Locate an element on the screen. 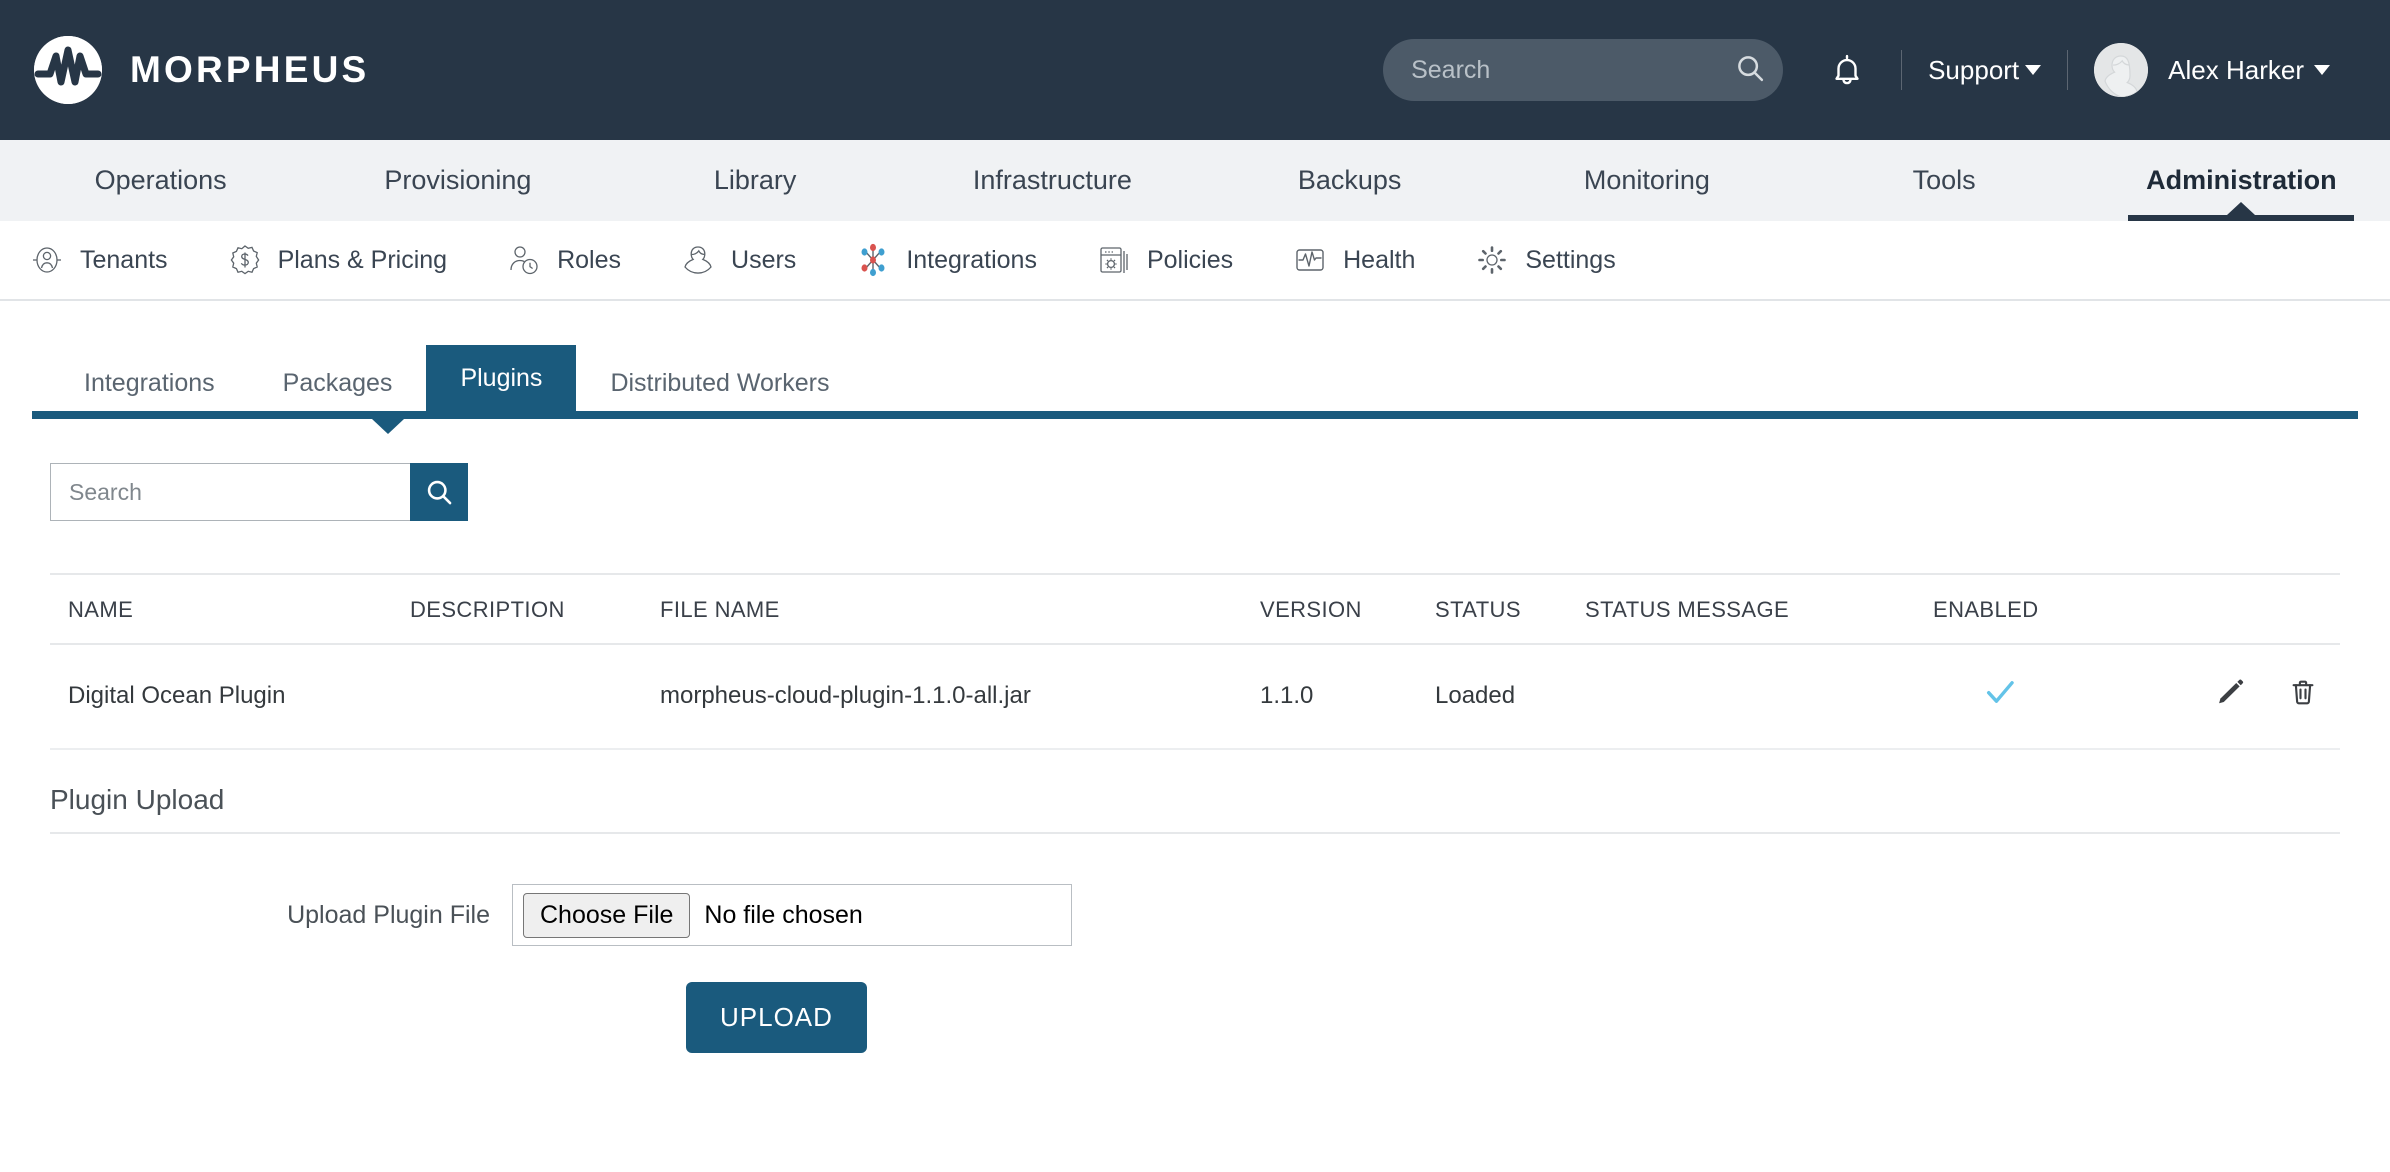  trash-icon is located at coordinates (2303, 695).